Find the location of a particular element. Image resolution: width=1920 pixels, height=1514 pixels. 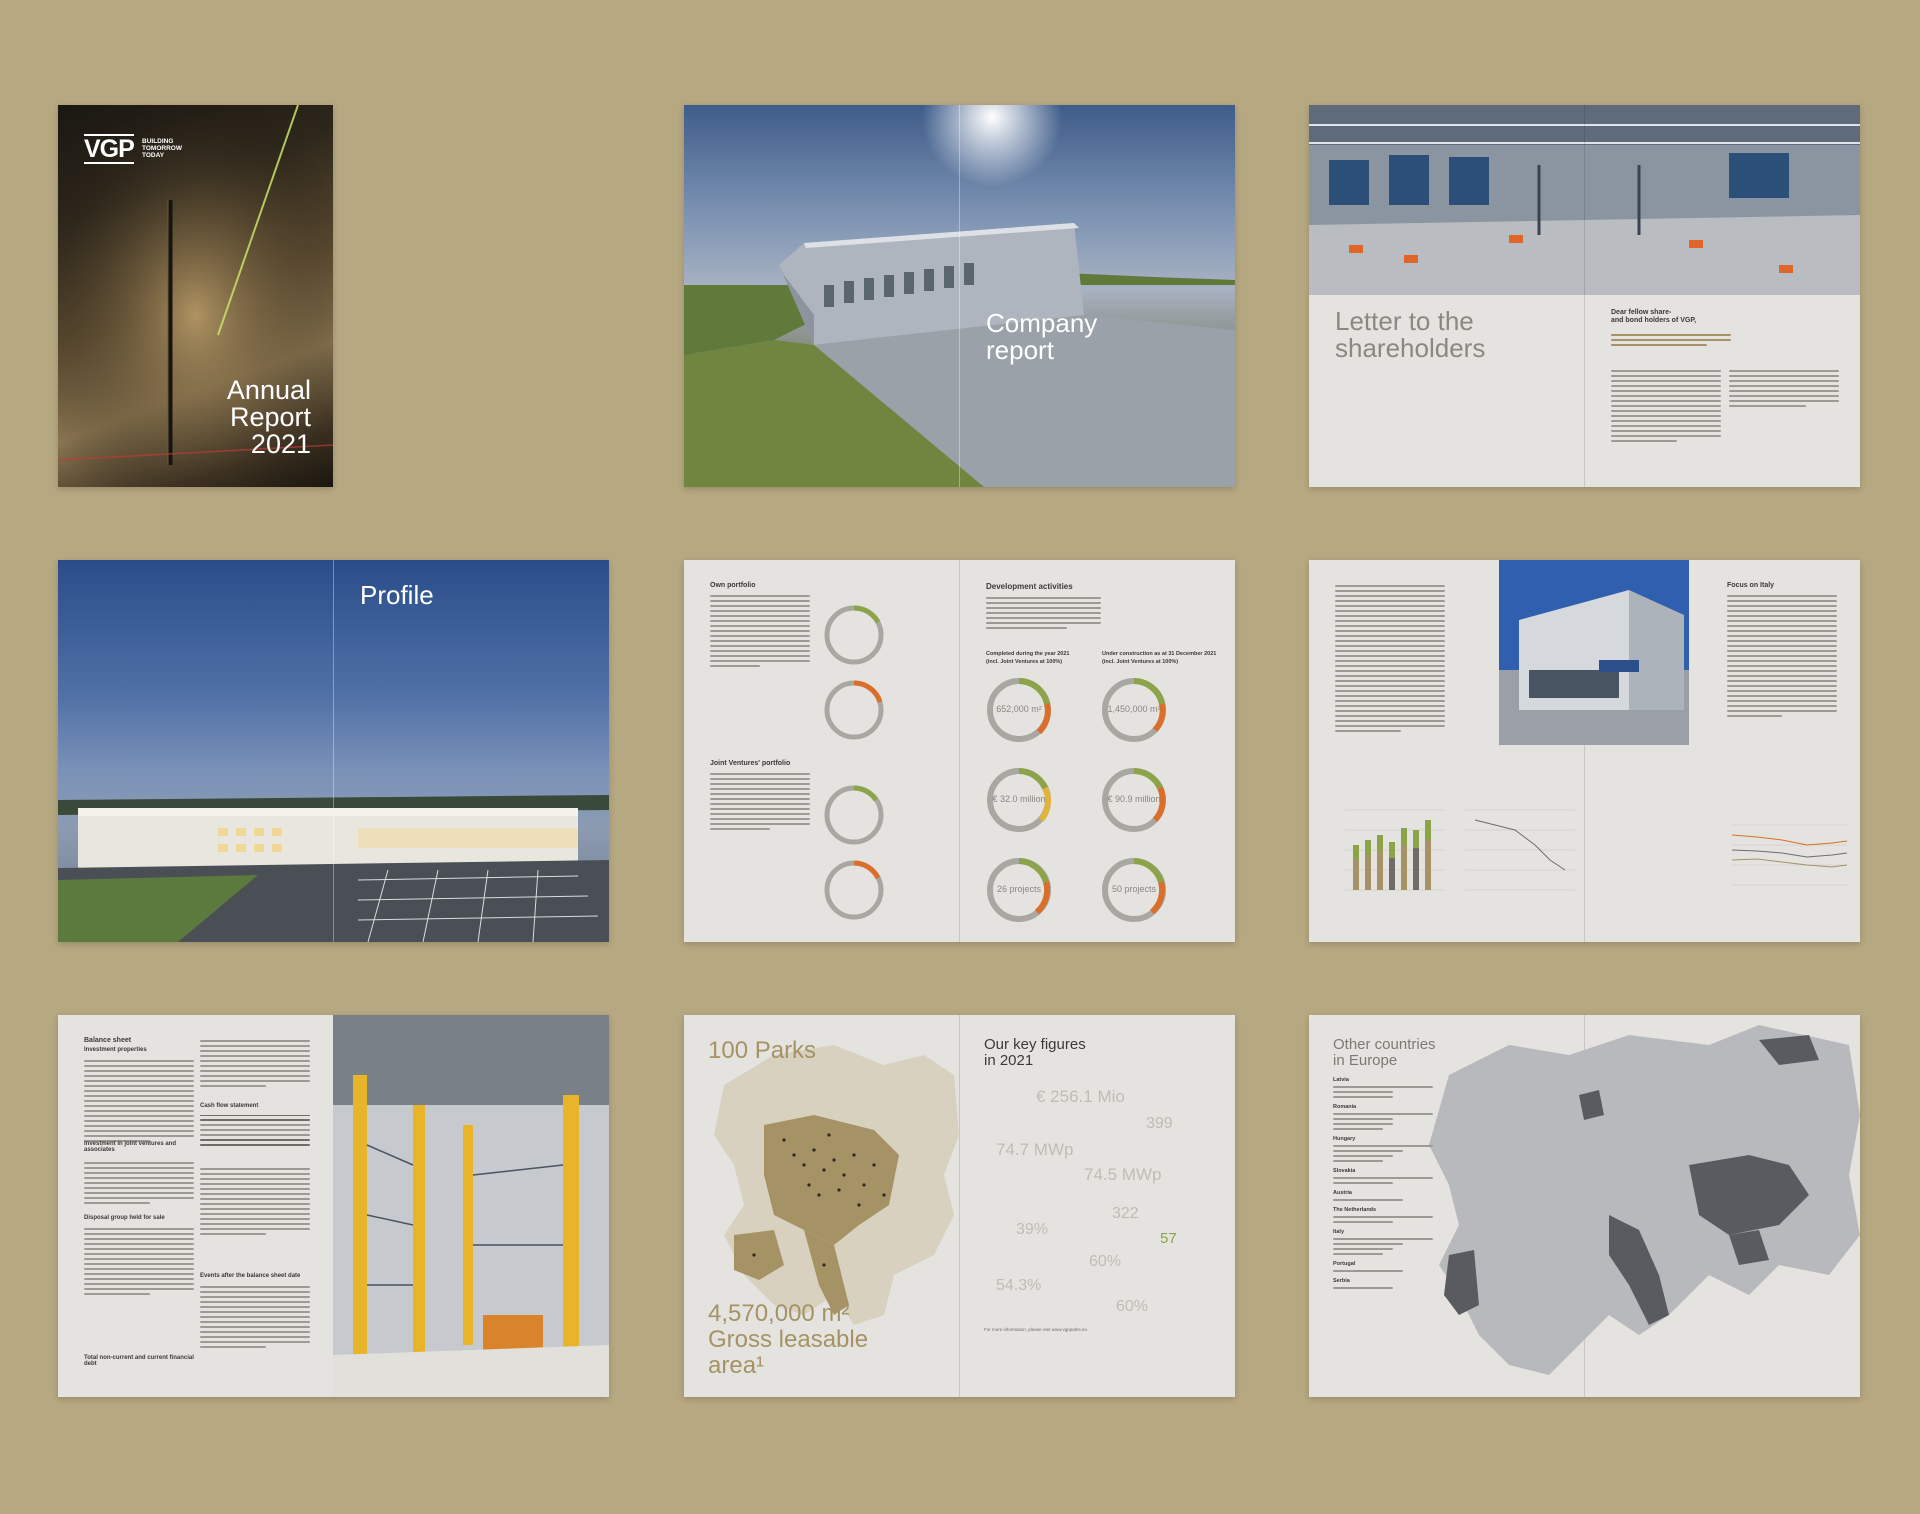

country-slovakia: Slovakia is located at coordinates (1344, 1171).